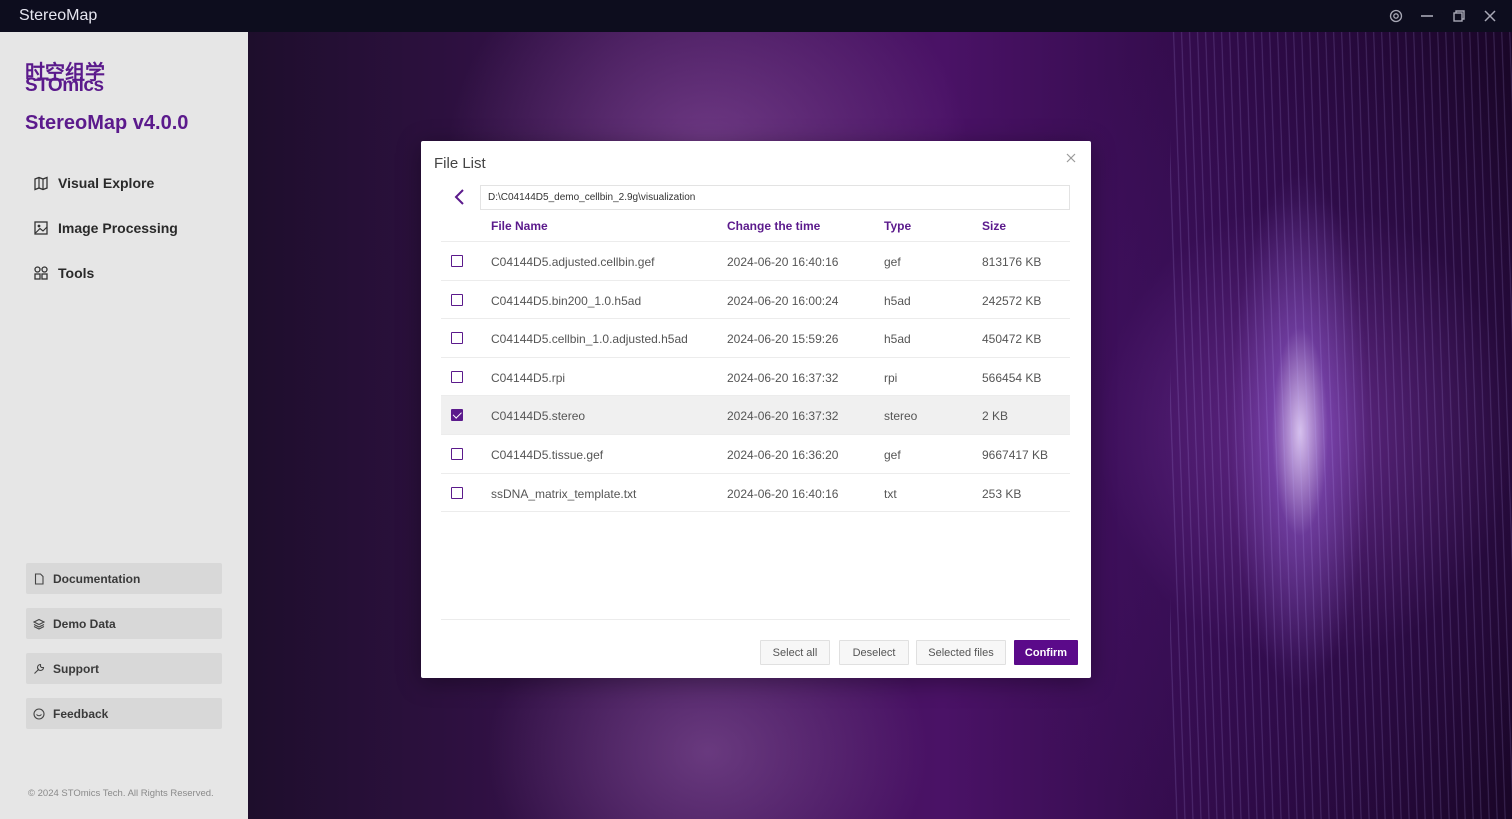 This screenshot has width=1512, height=819. I want to click on column-size: Size, so click(994, 226).